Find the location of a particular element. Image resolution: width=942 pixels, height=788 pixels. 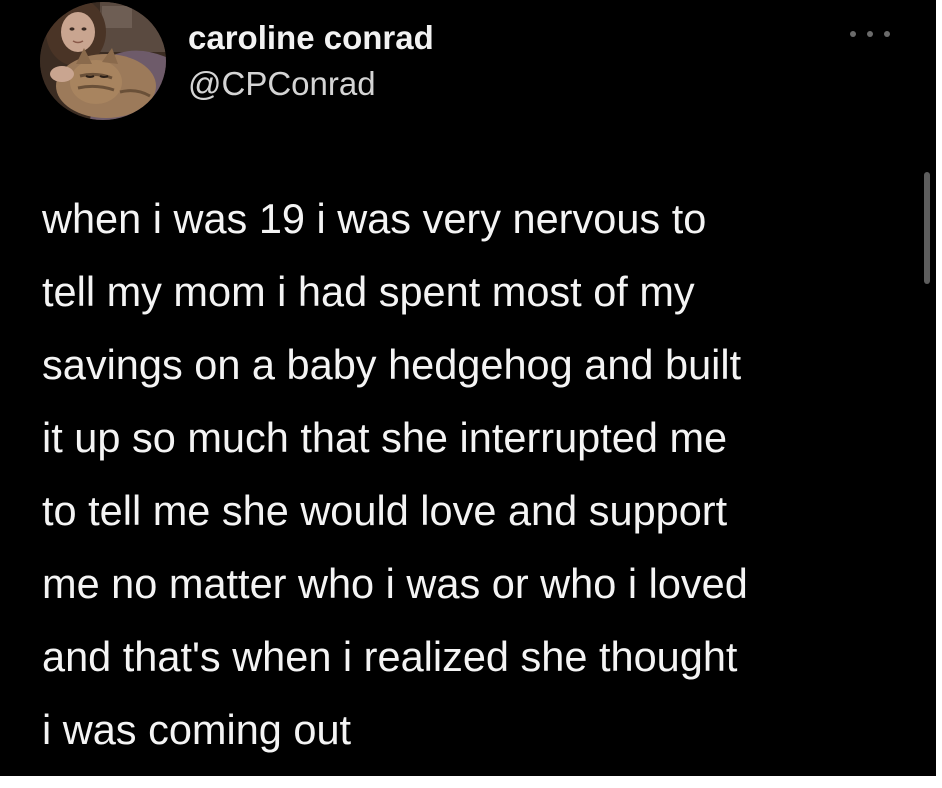

tweet-text-line: tell my mom i had spent most of my is located at coordinates (368, 291).